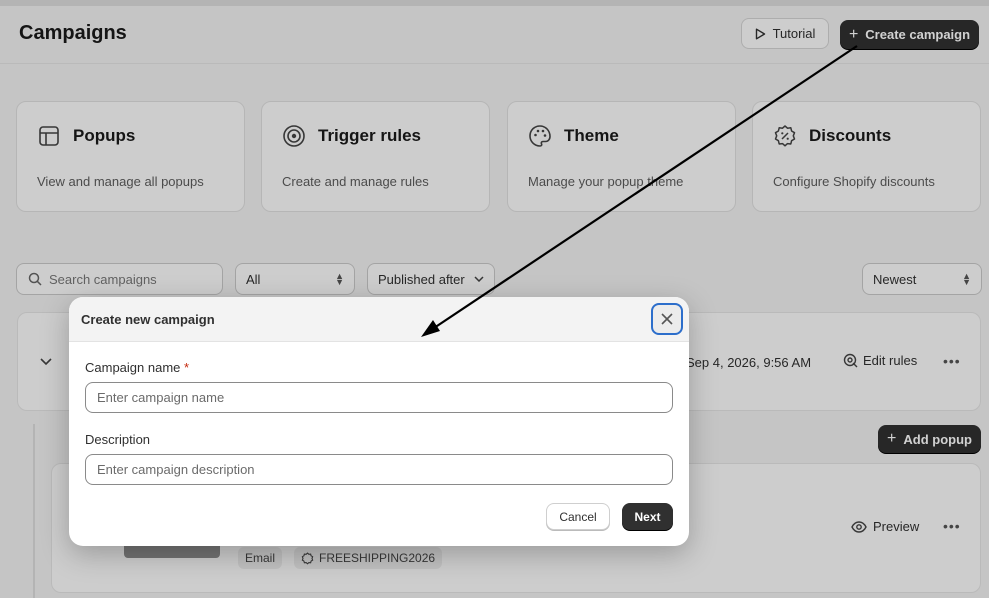 The image size is (989, 598). I want to click on cancel-button: Cancel, so click(578, 516).